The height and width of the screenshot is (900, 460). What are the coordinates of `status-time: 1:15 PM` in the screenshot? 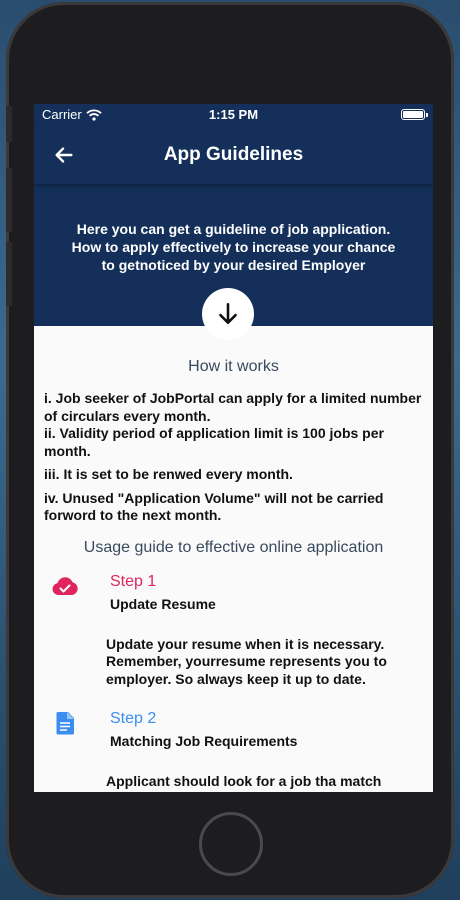 It's located at (233, 114).